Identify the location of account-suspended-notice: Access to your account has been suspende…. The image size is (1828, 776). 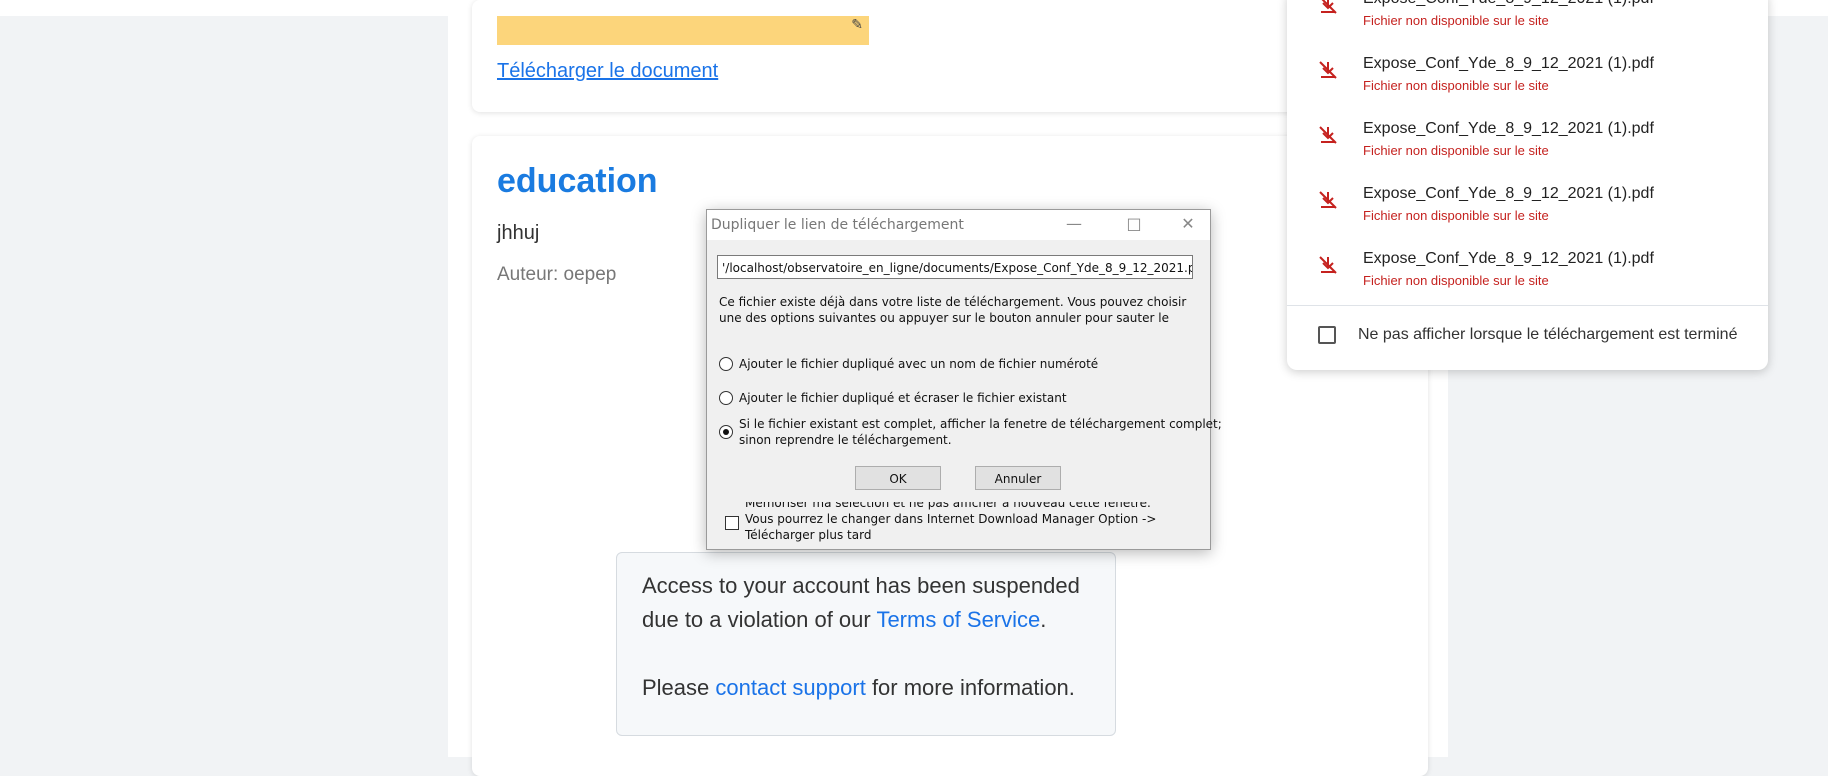
(866, 644).